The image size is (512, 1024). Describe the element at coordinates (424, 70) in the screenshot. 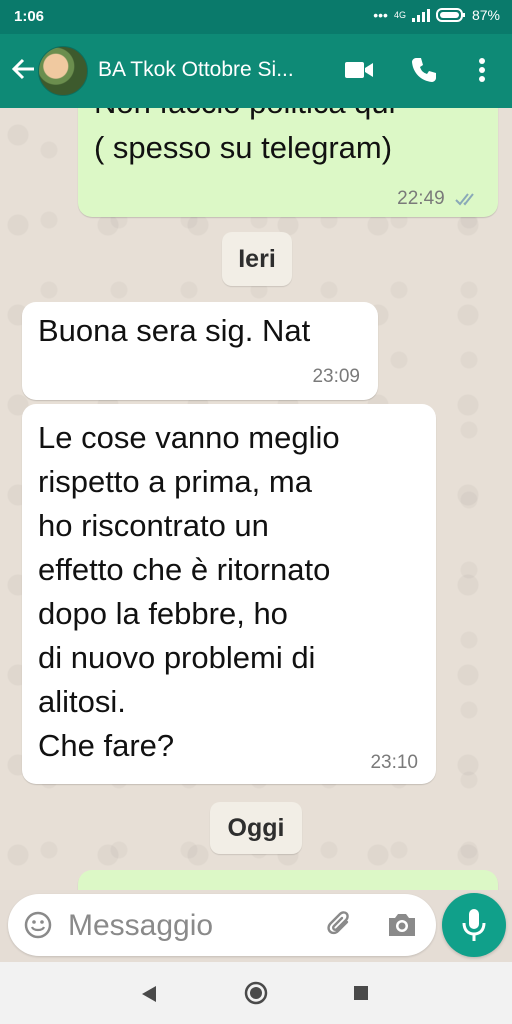

I see `phone-icon` at that location.